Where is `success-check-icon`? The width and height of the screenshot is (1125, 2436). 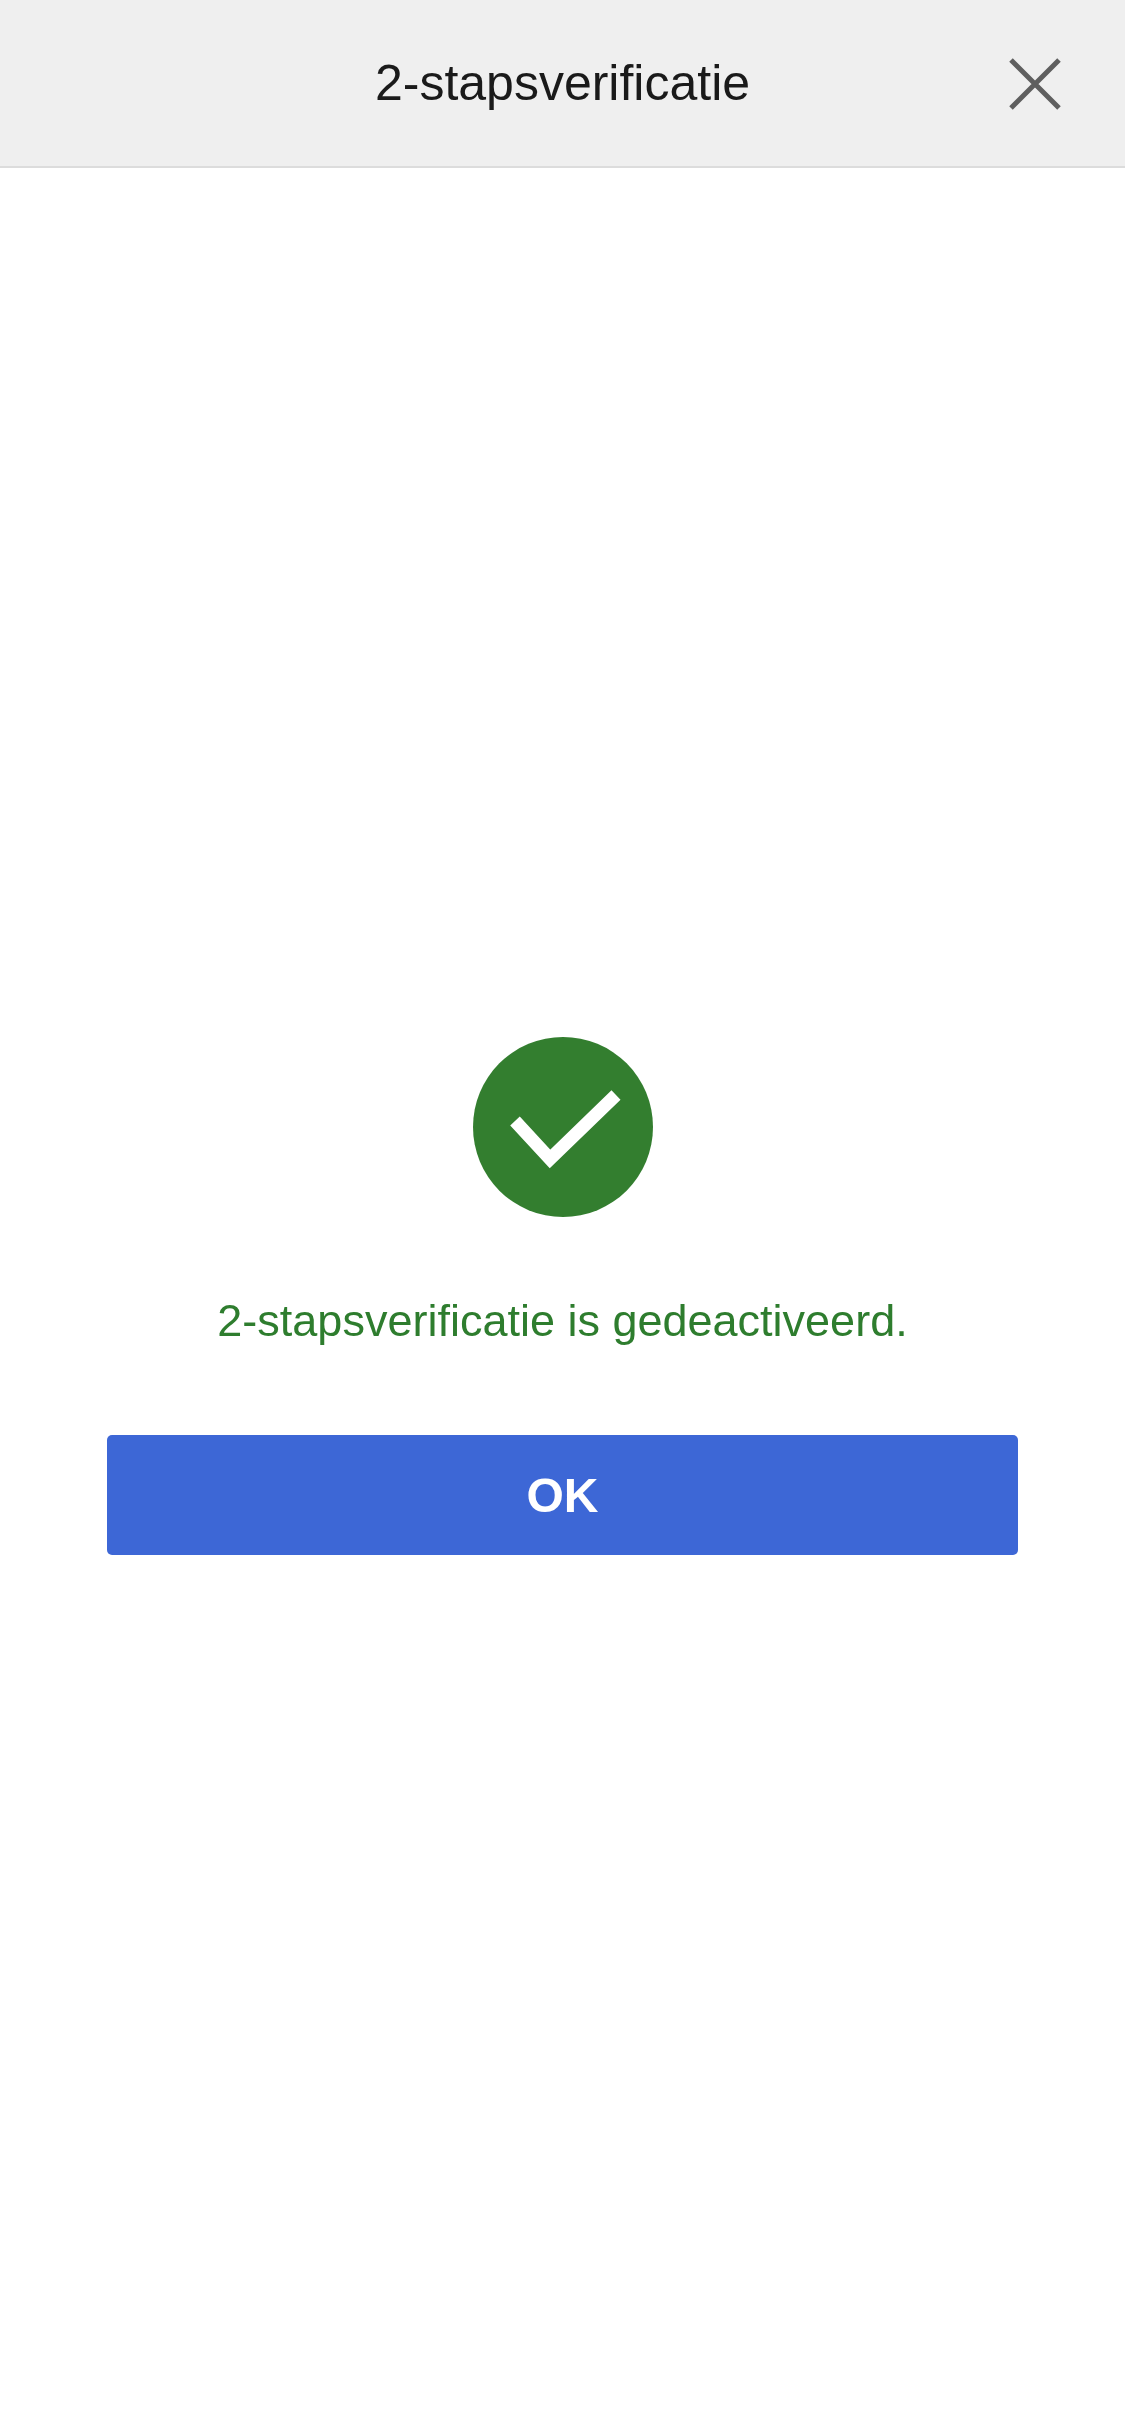
success-check-icon is located at coordinates (562, 1127).